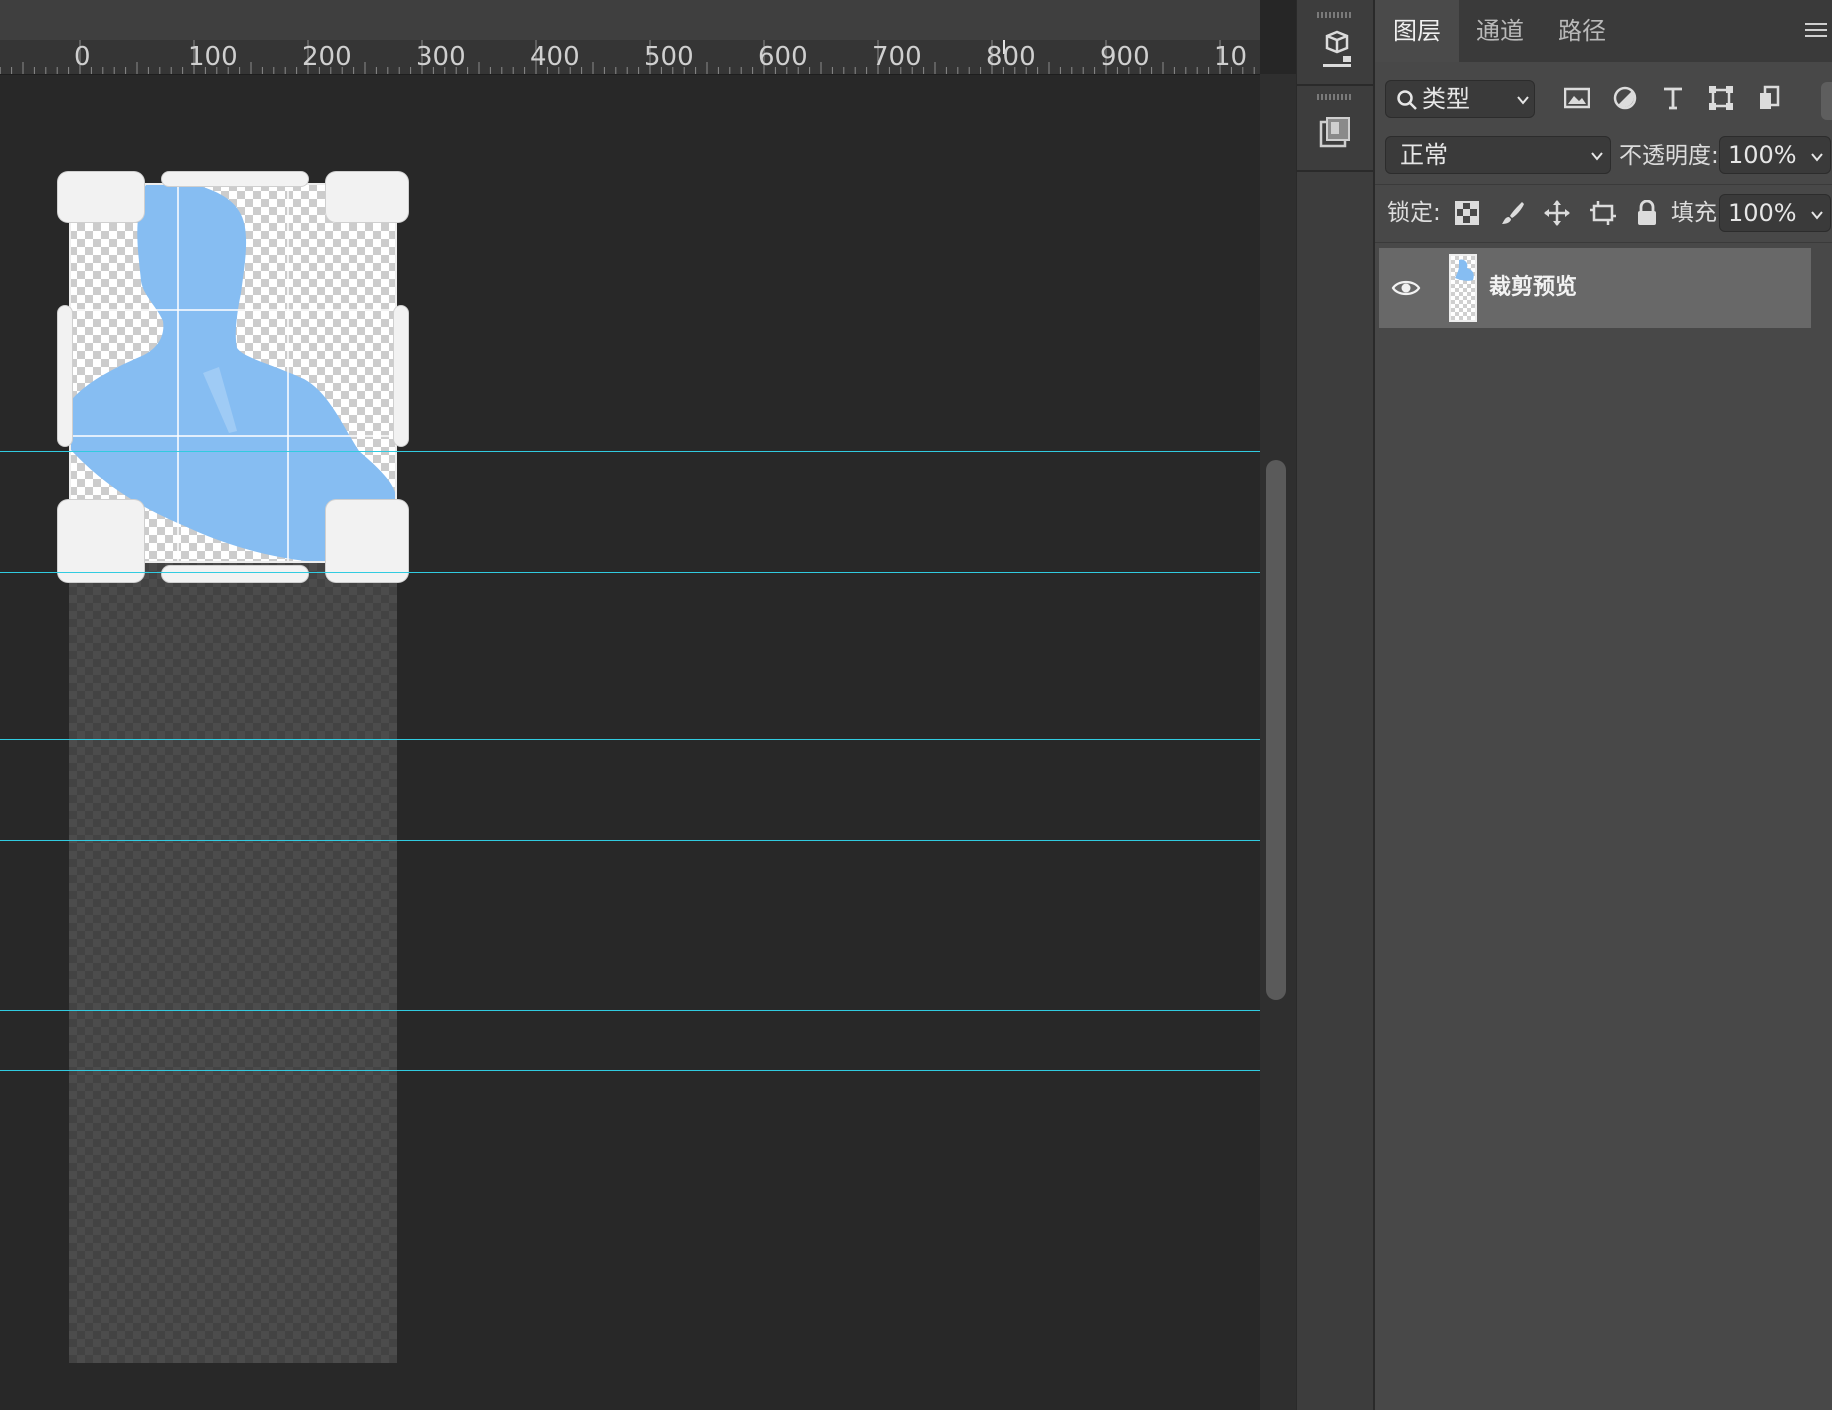 The width and height of the screenshot is (1832, 1410). Describe the element at coordinates (1463, 288) in the screenshot. I see `layer-thumbnail` at that location.